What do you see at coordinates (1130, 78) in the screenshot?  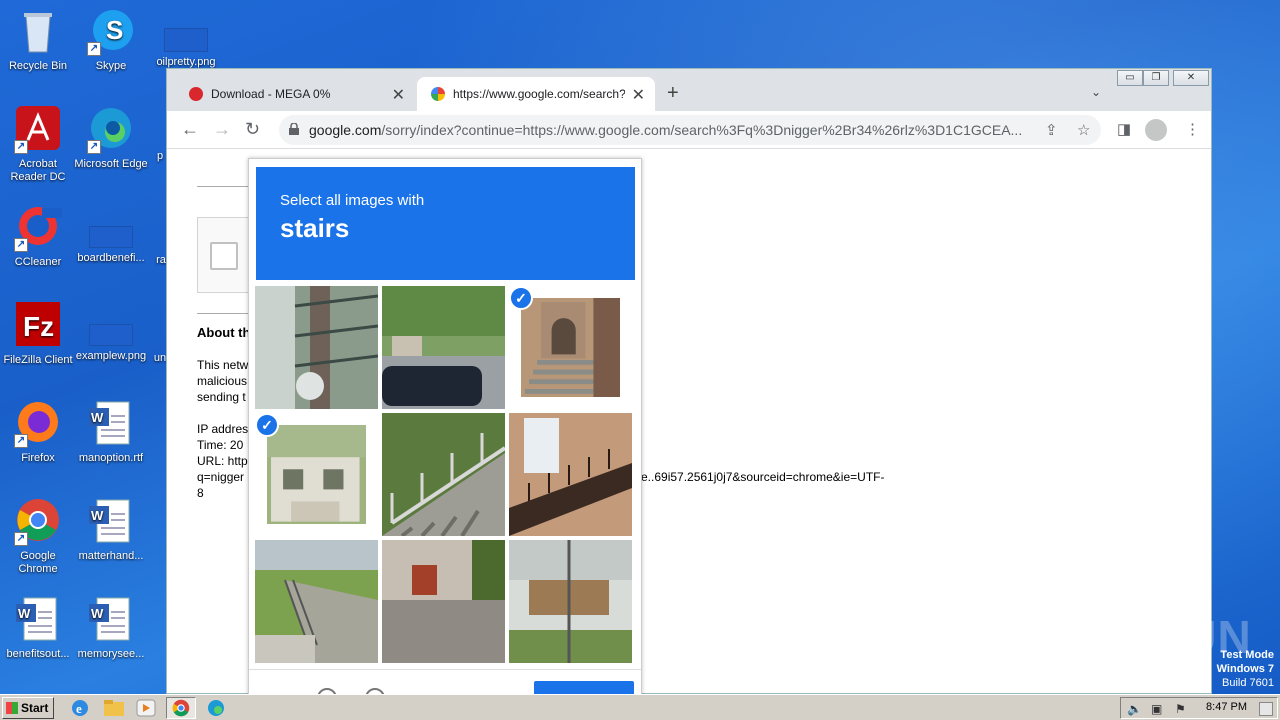 I see `minimize-button: ▭` at bounding box center [1130, 78].